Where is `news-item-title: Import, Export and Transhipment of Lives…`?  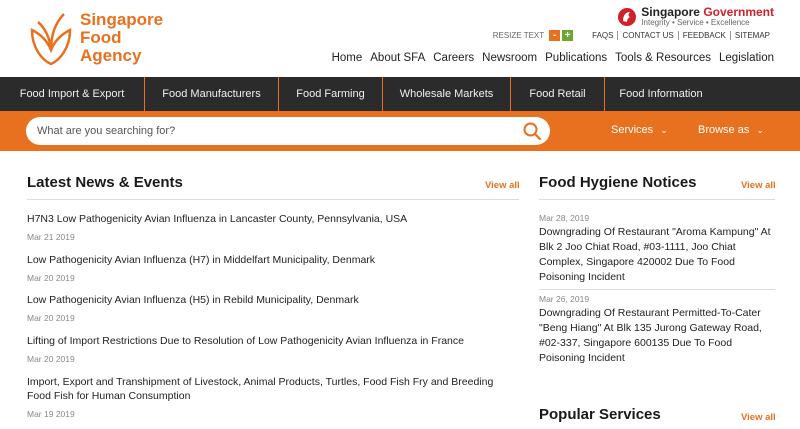 news-item-title: Import, Export and Transhipment of Lives… is located at coordinates (272, 389).